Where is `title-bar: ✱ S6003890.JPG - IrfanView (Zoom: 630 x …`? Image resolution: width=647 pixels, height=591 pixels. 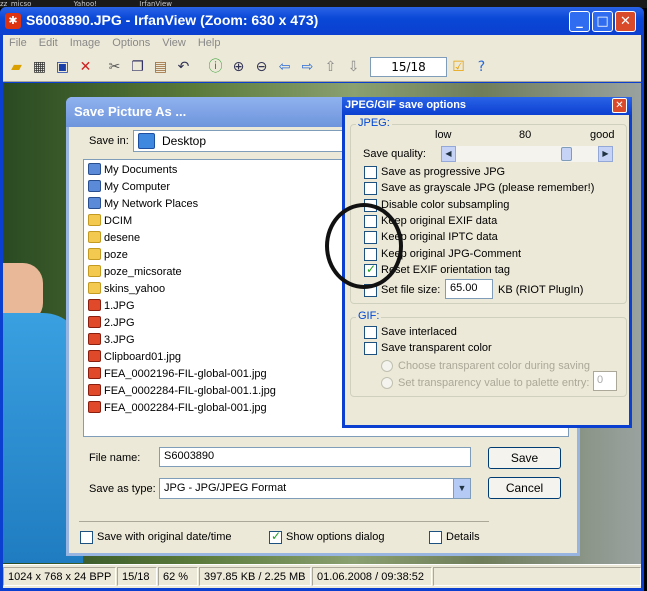 title-bar: ✱ S6003890.JPG - IrfanView (Zoom: 630 x … is located at coordinates (322, 21).